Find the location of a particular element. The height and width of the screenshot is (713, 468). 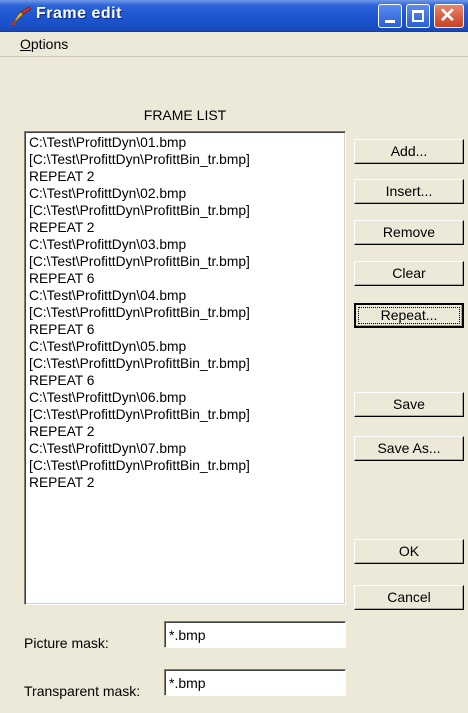

list-item: C:\Test\ProfittDyn\04.bmp is located at coordinates (187, 295).